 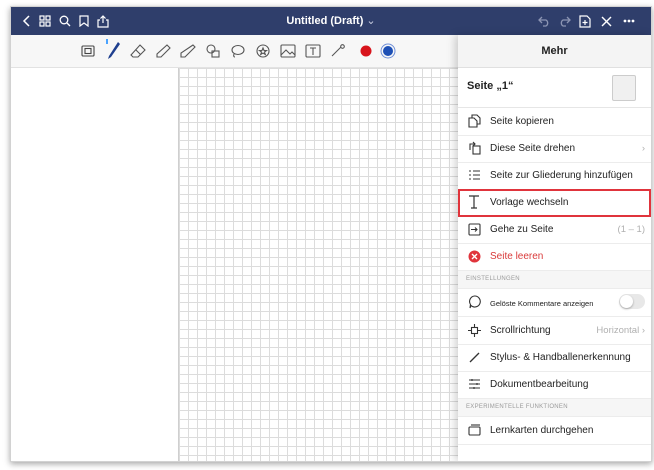 I want to click on menu-switch-template: Vorlage wechseln, so click(x=554, y=203).